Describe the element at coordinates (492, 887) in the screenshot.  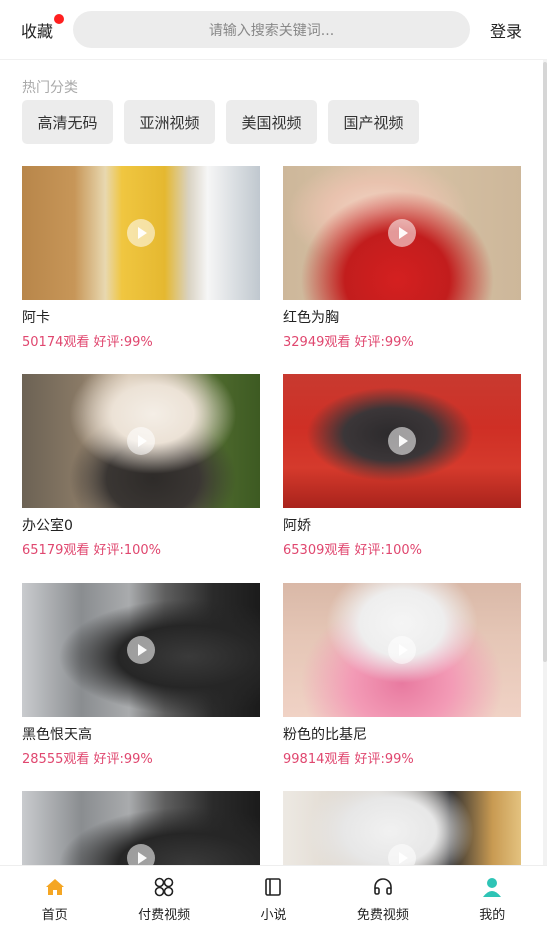
I see `user-icon` at that location.